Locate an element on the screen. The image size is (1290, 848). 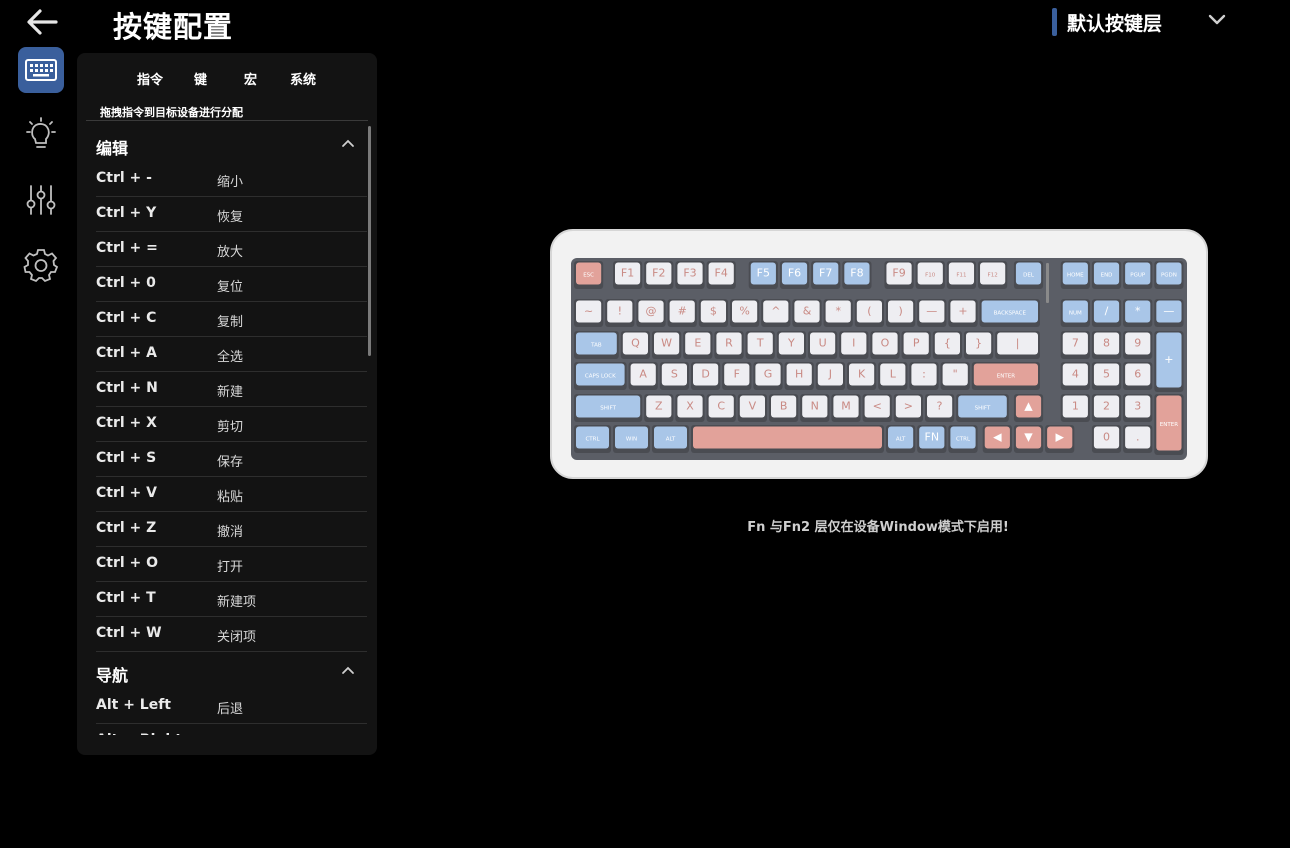
keyboard-key: FN is located at coordinates (931, 439).